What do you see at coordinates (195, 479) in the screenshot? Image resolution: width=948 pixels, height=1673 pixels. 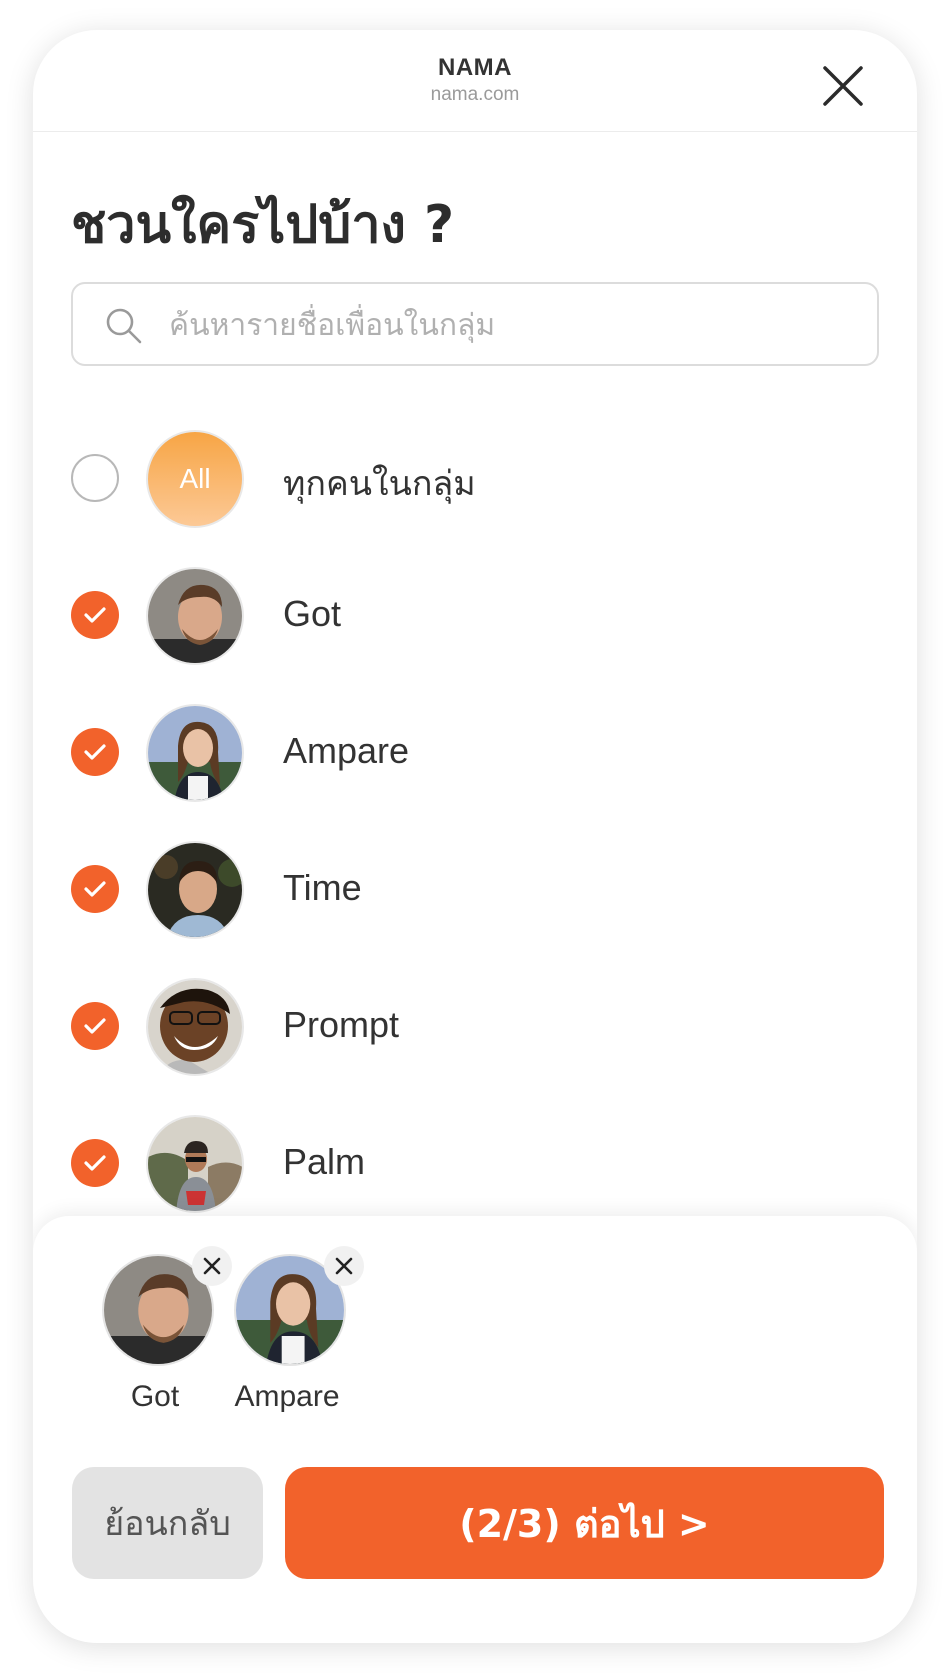 I see `all-members-avatar: All` at bounding box center [195, 479].